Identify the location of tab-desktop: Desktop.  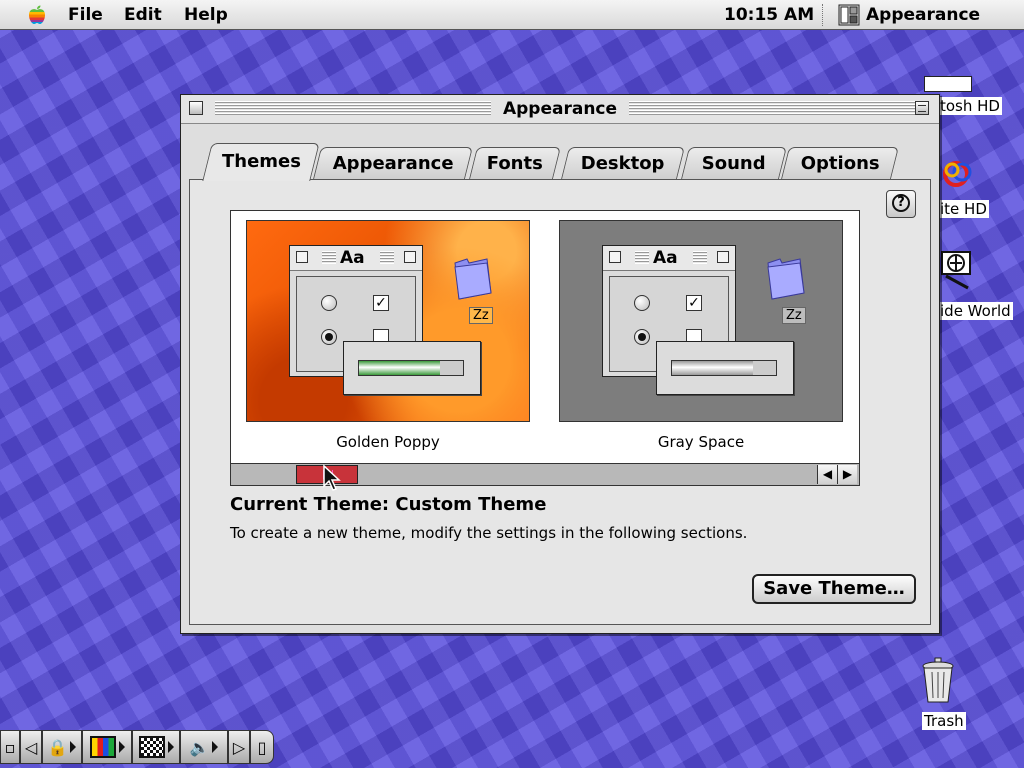
(623, 163).